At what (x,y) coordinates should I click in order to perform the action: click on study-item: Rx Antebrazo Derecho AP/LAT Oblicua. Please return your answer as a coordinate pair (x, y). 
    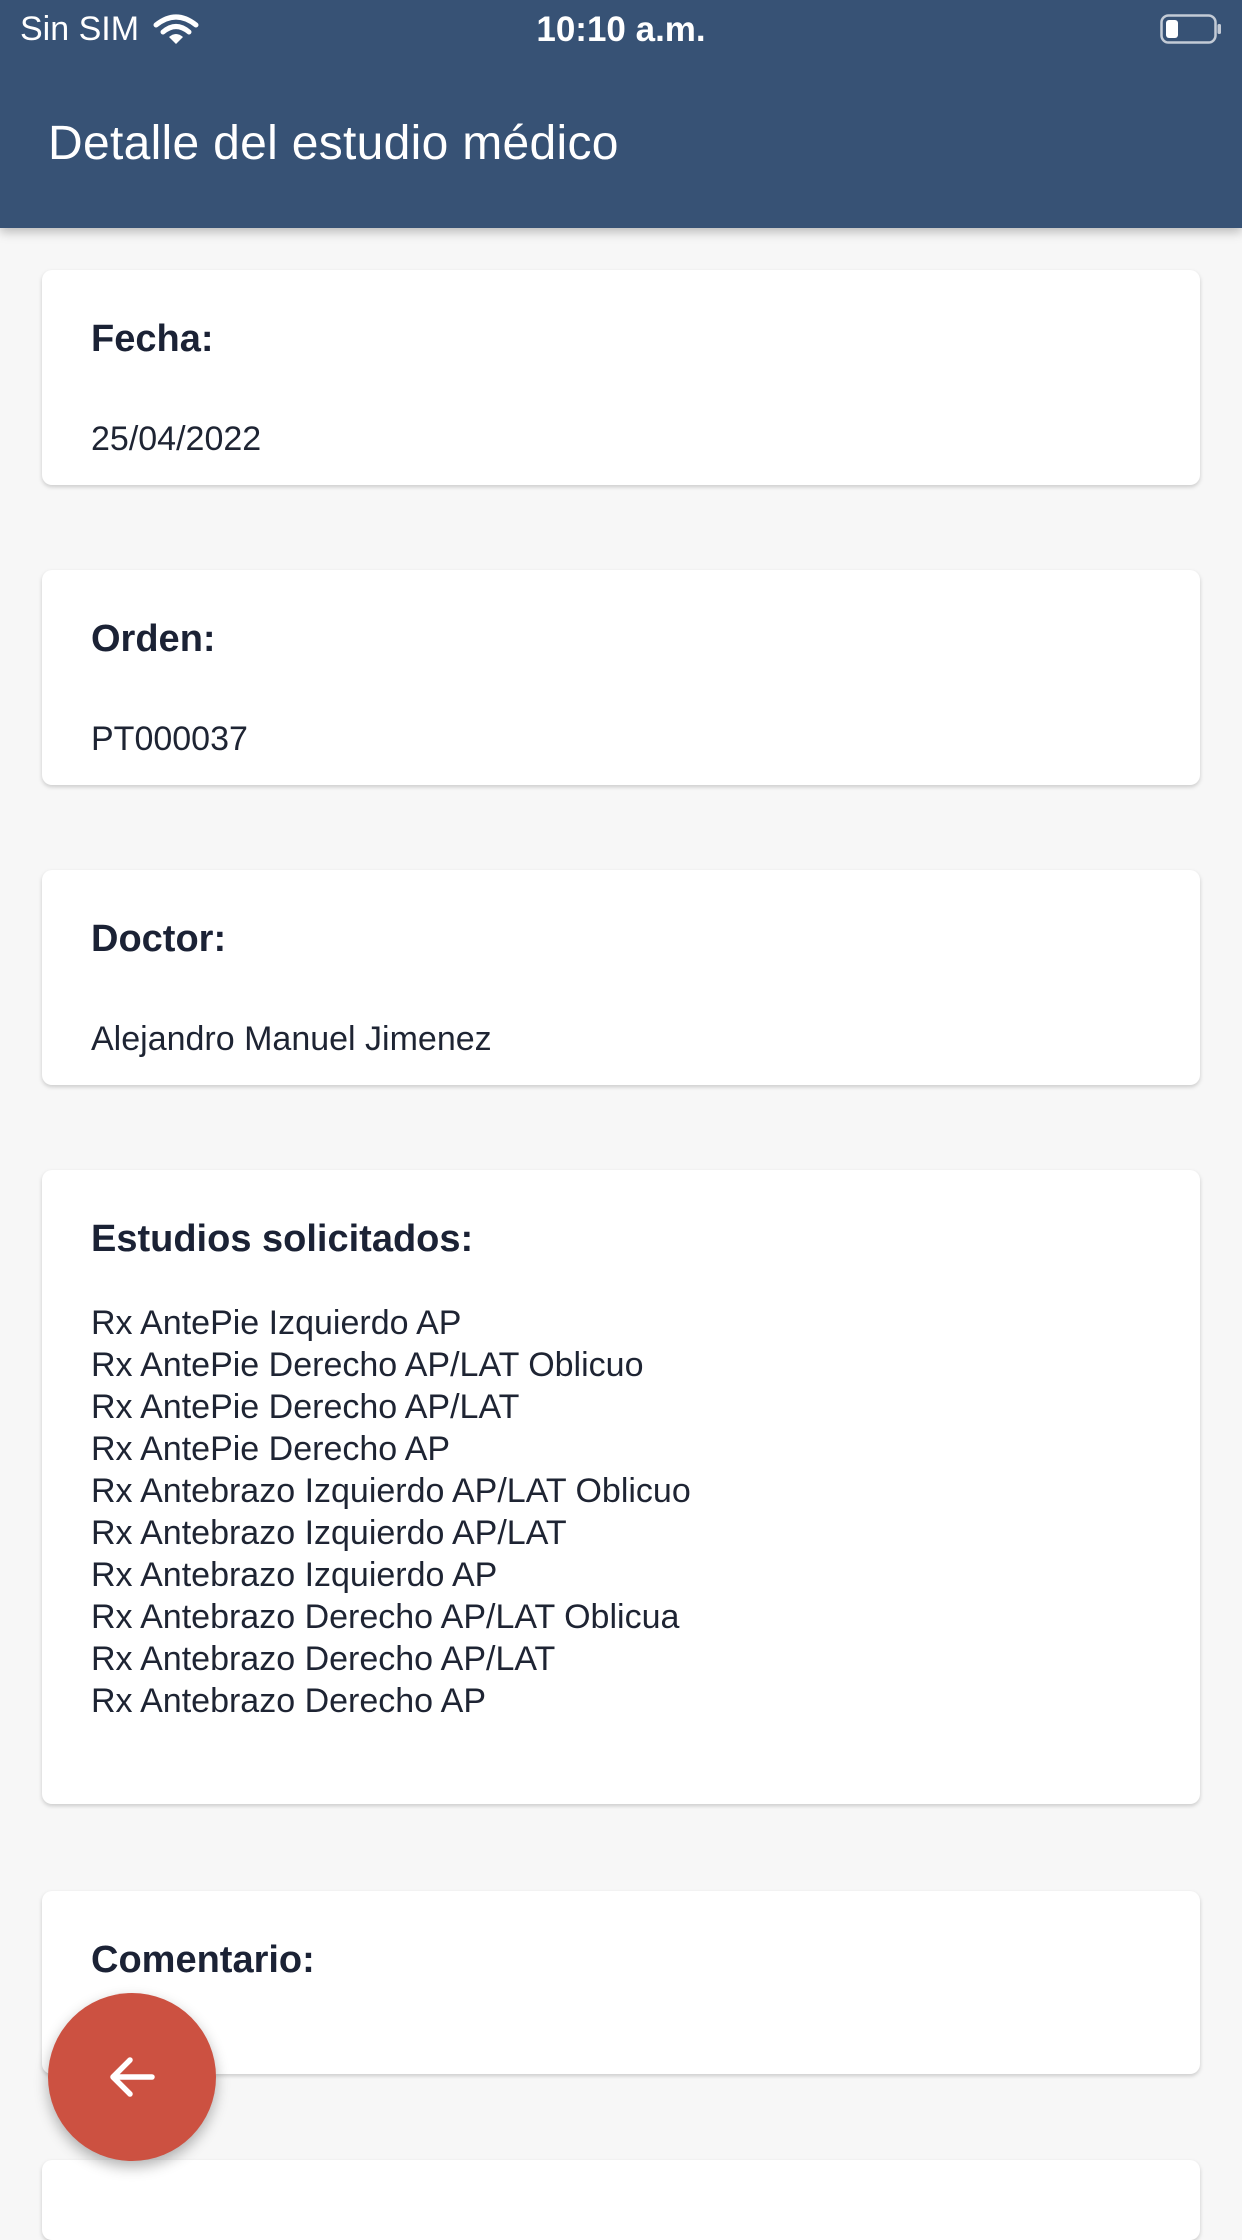
    Looking at the image, I should click on (385, 1617).